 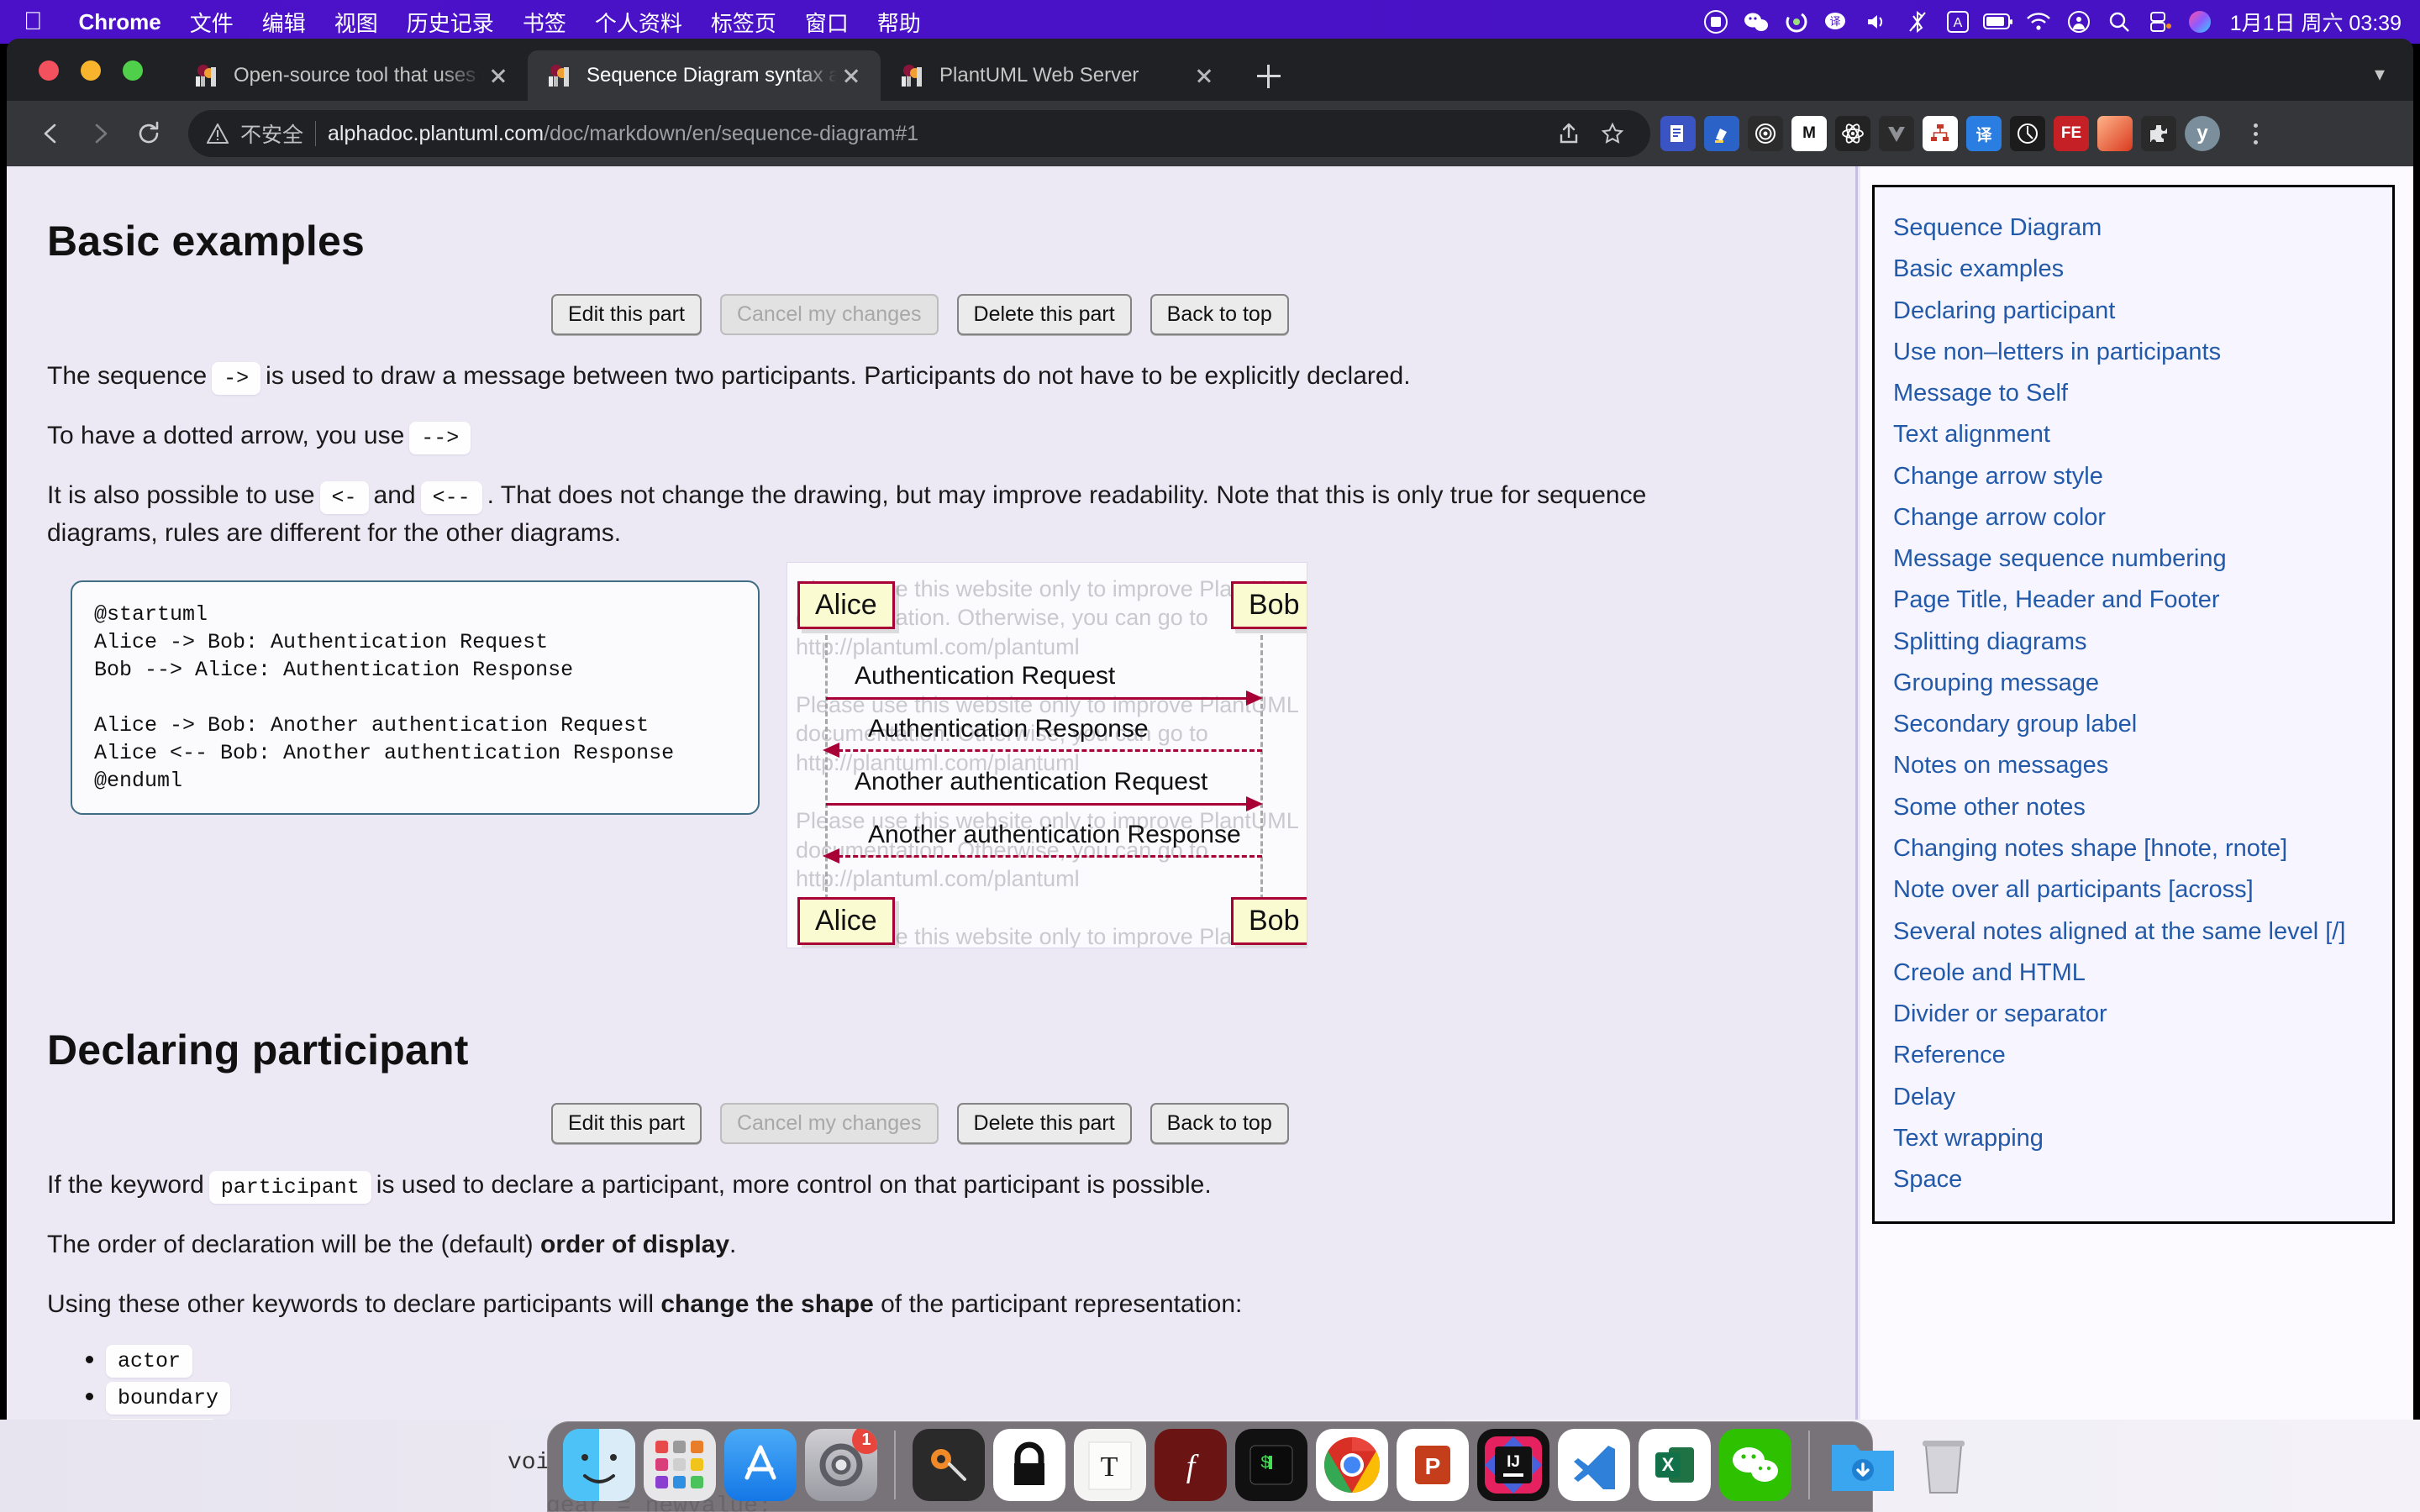 What do you see at coordinates (91, 70) in the screenshot?
I see `minimize-window-button` at bounding box center [91, 70].